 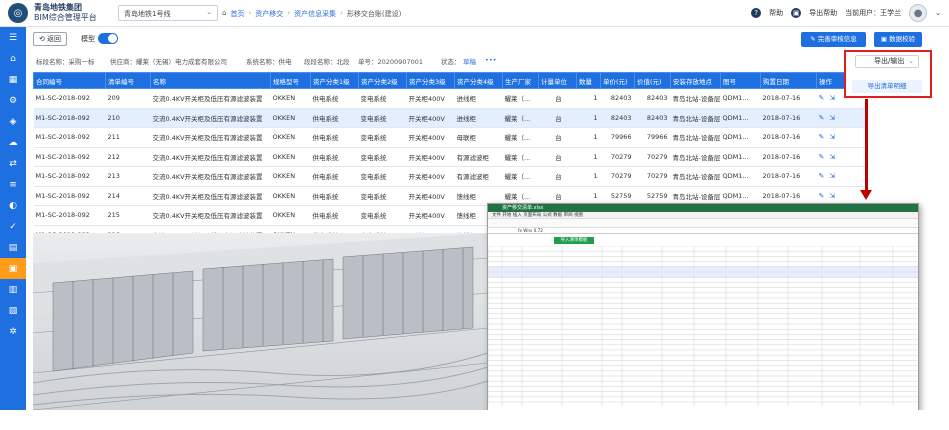 I want to click on gauge-icon: ◐, so click(x=13, y=205).